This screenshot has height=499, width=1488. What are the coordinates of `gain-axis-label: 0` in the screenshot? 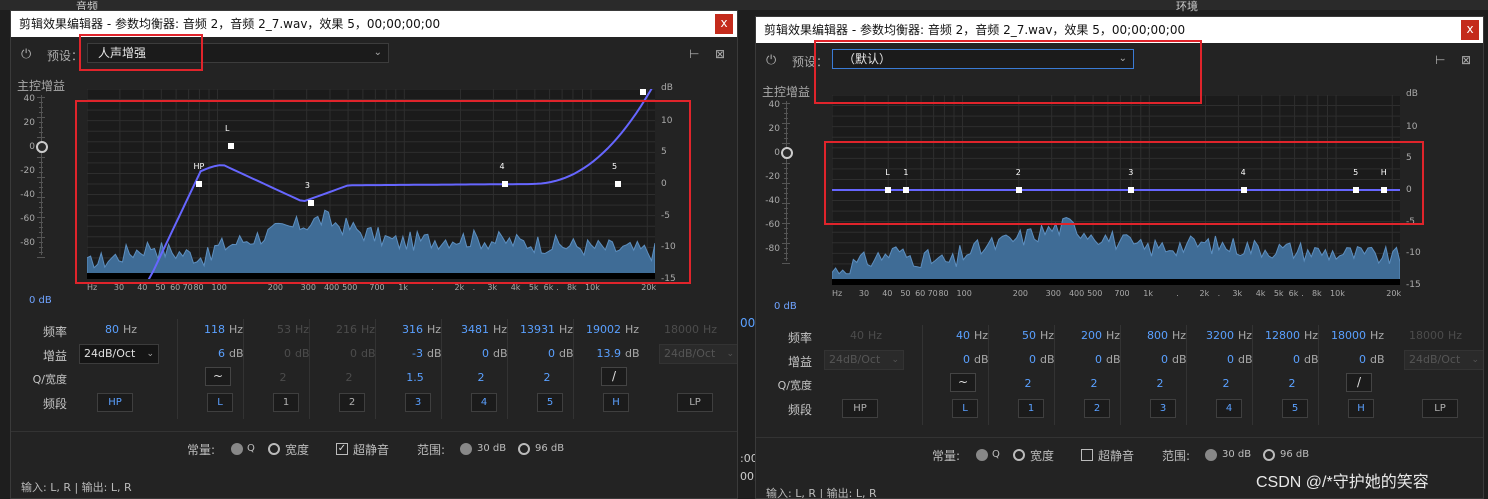 It's located at (32, 147).